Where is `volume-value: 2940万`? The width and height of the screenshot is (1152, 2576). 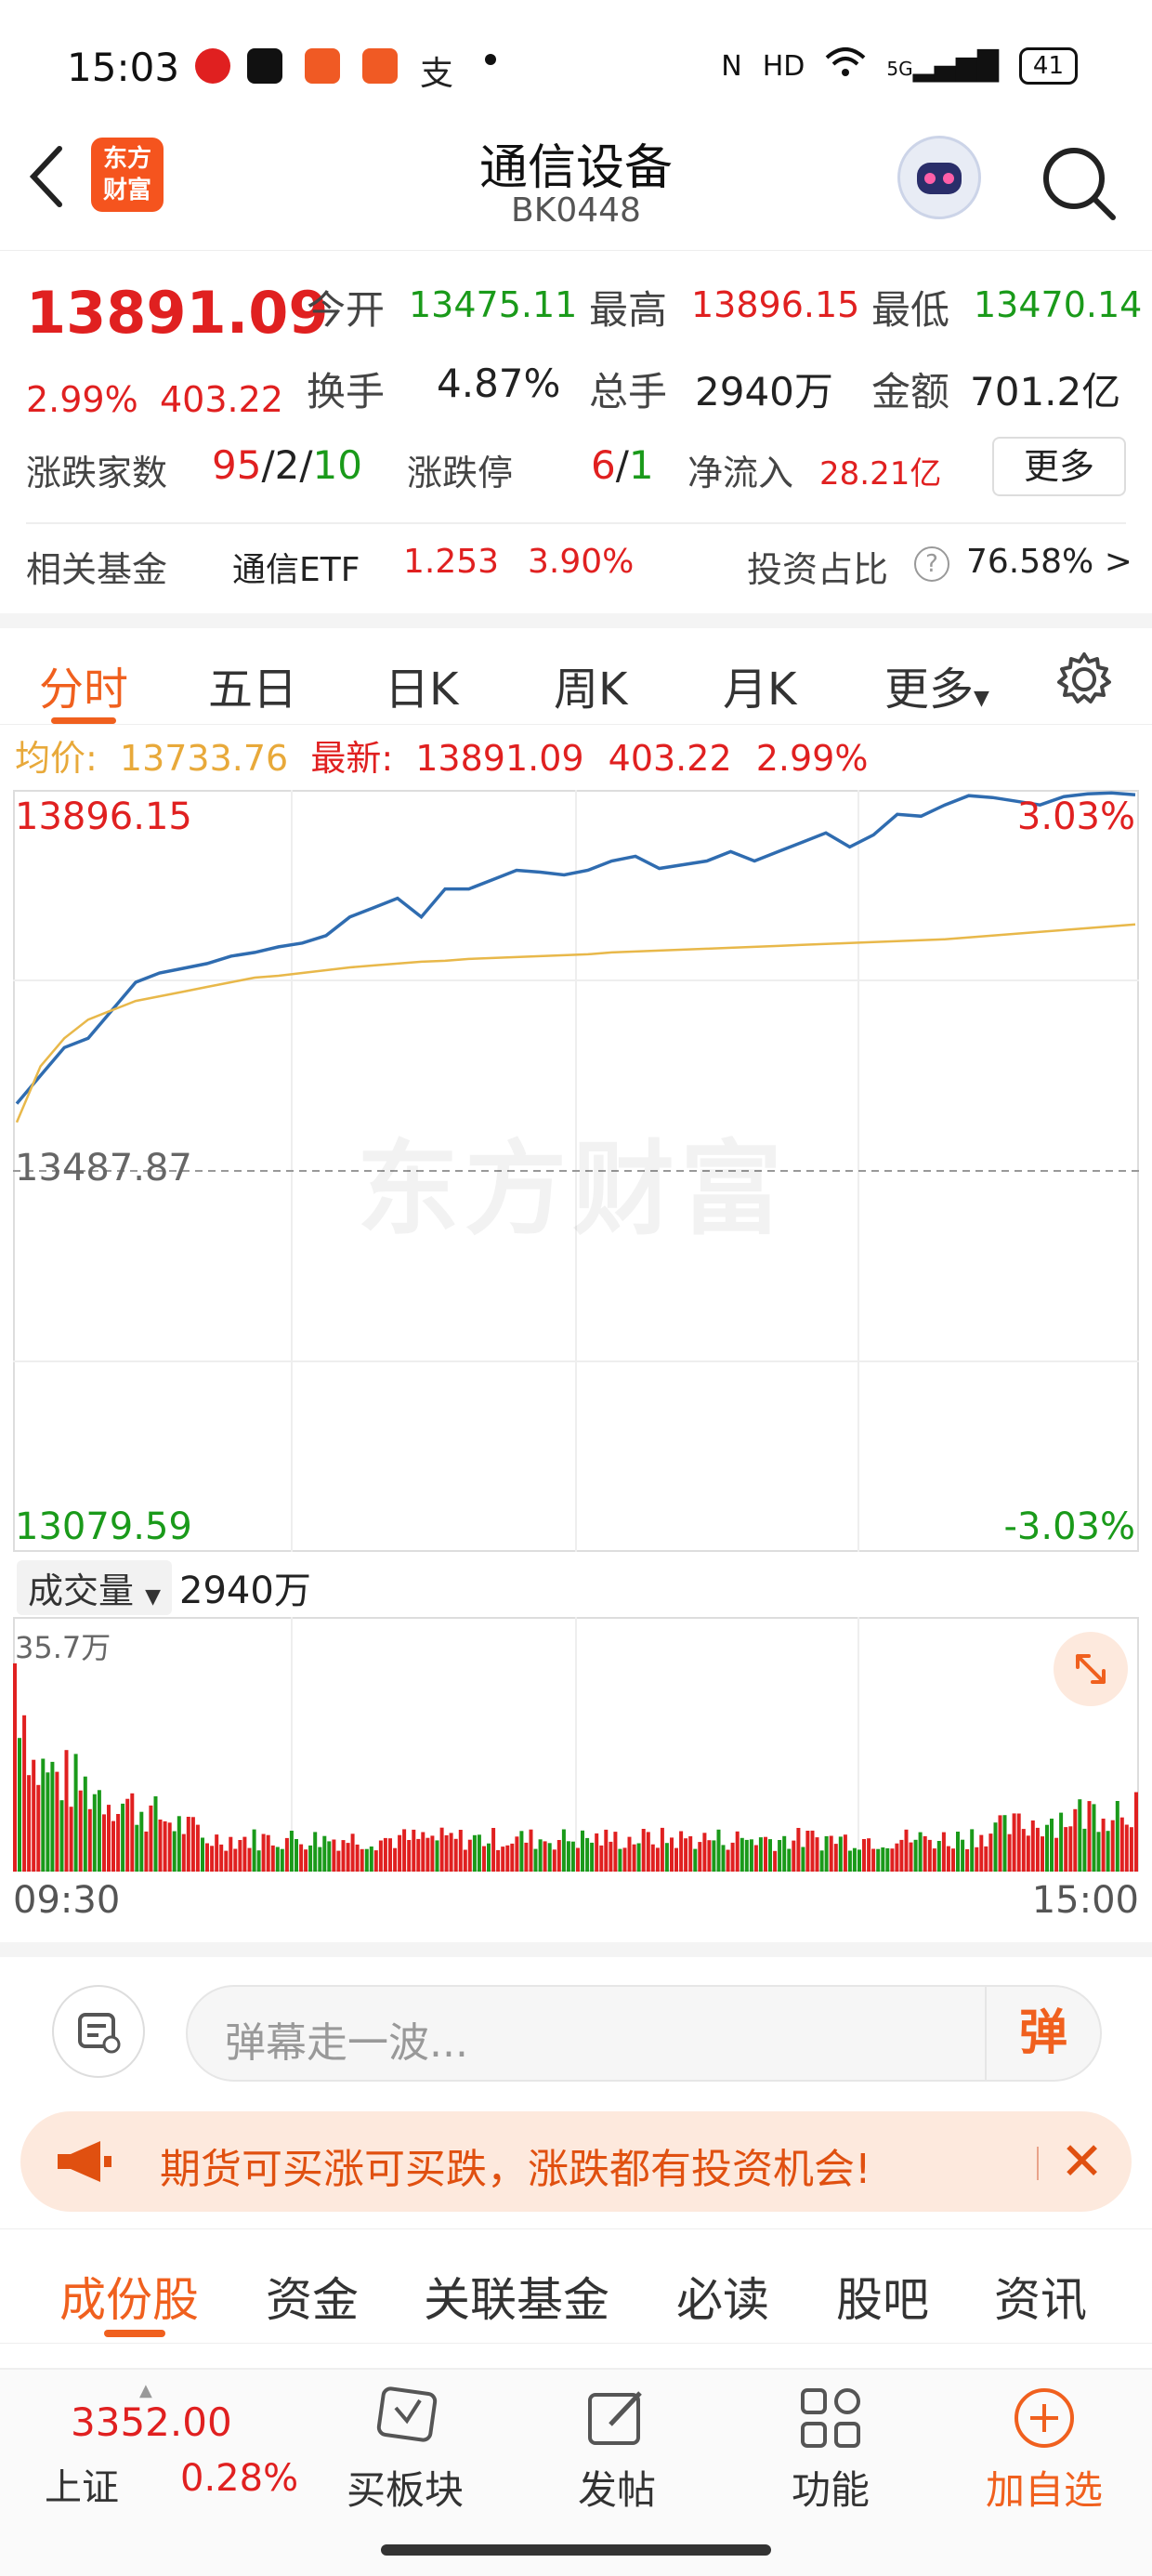
volume-value: 2940万 is located at coordinates (764, 391).